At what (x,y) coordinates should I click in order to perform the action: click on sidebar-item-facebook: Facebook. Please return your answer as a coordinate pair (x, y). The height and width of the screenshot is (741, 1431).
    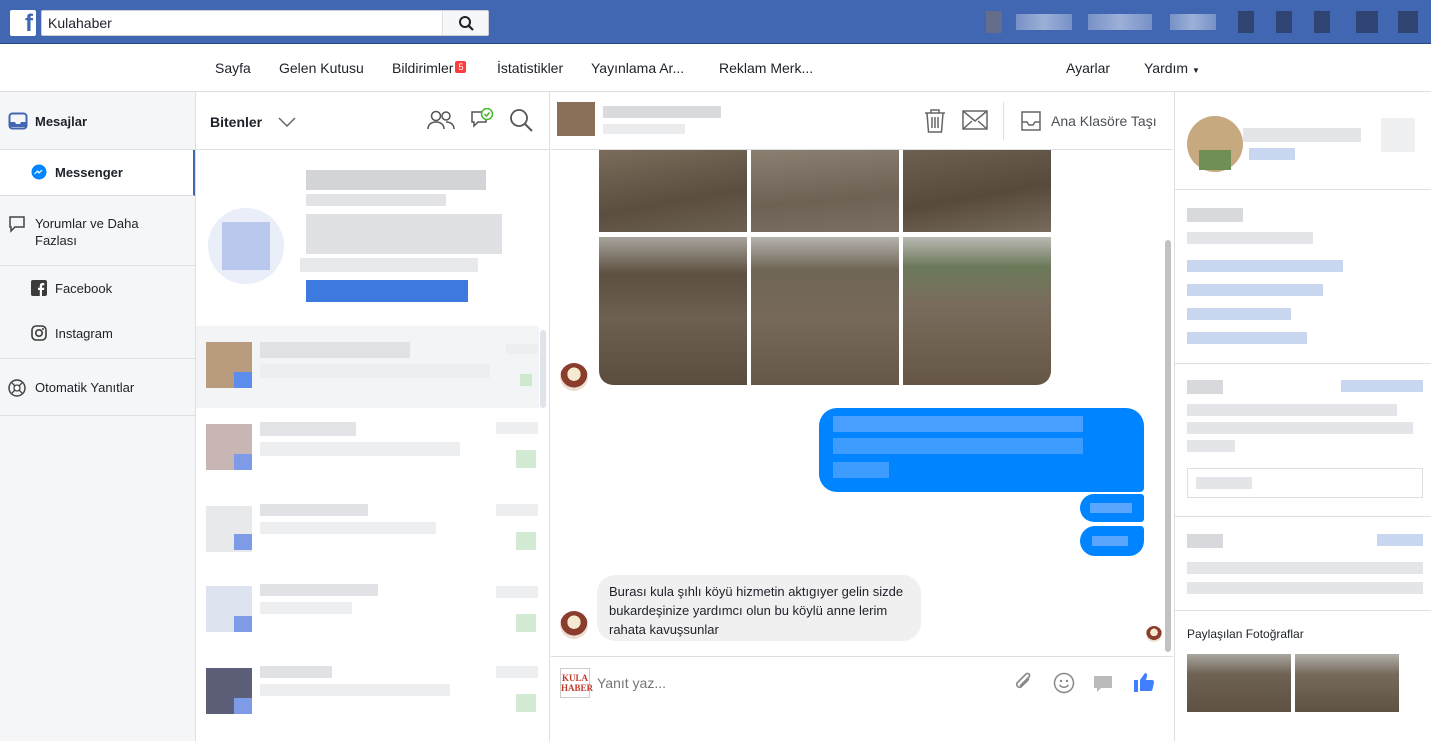
    Looking at the image, I should click on (97, 289).